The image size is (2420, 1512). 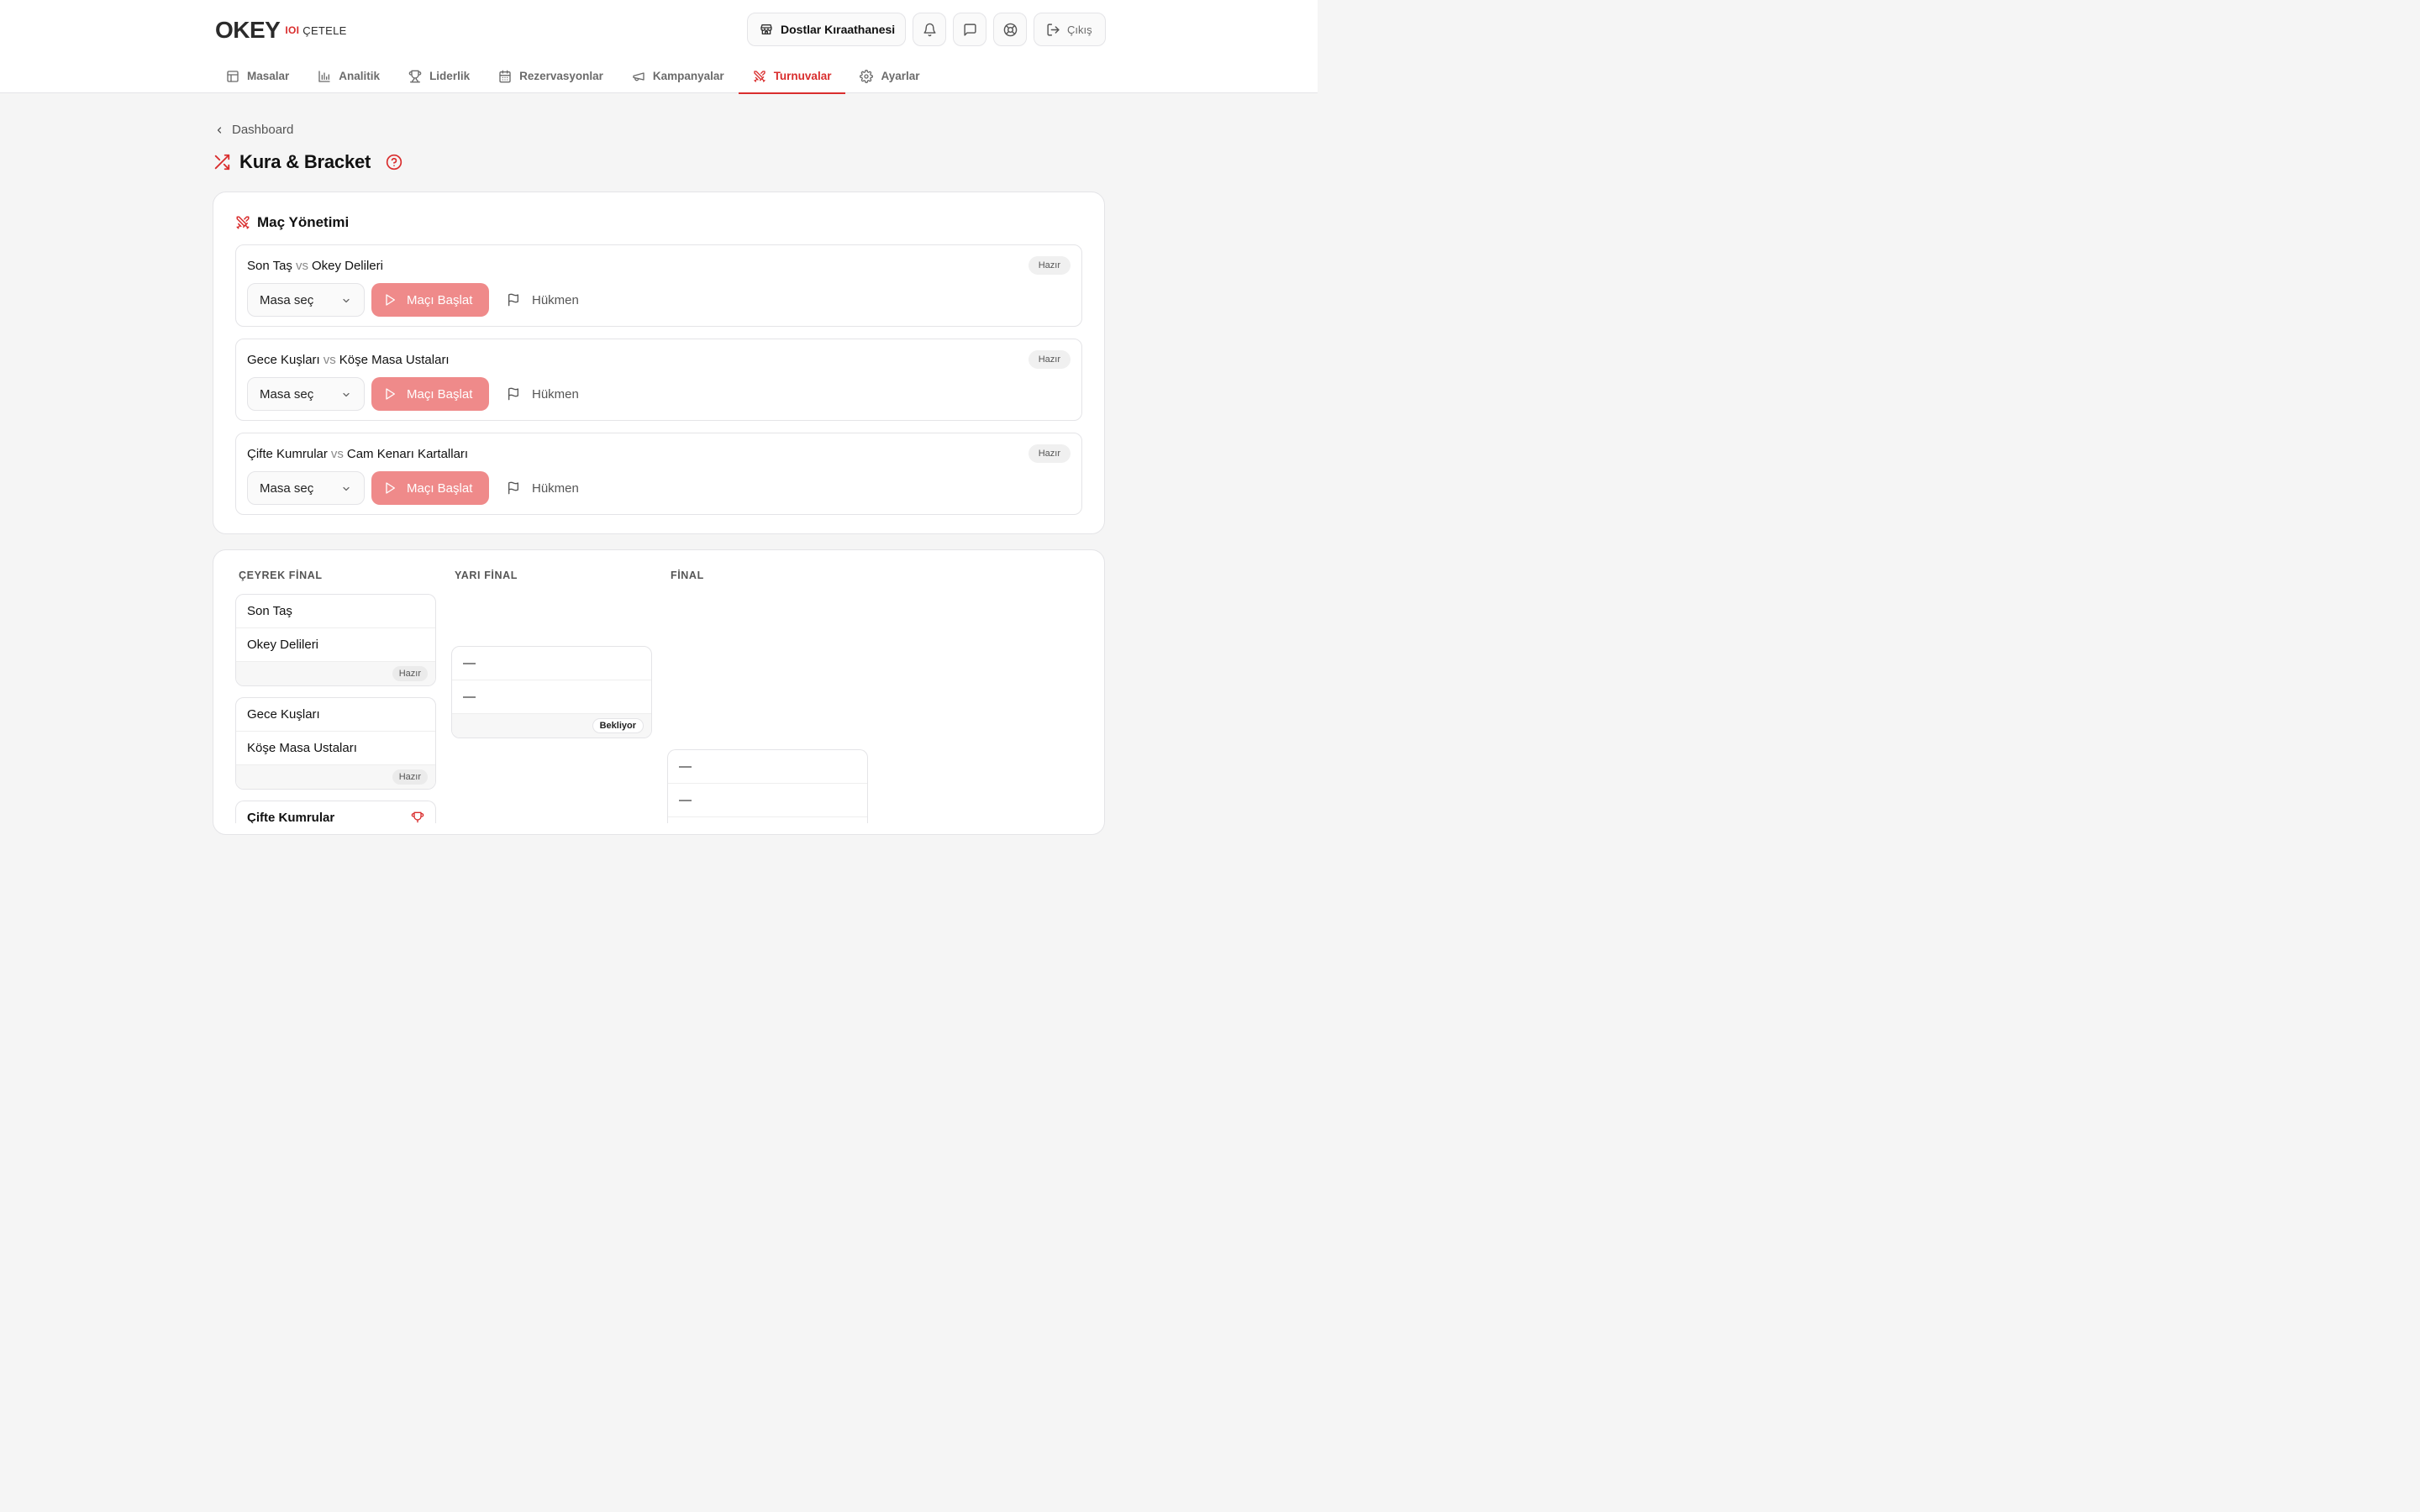 I want to click on venue-switcher-button: Dostlar Kıraathanesi, so click(x=826, y=29).